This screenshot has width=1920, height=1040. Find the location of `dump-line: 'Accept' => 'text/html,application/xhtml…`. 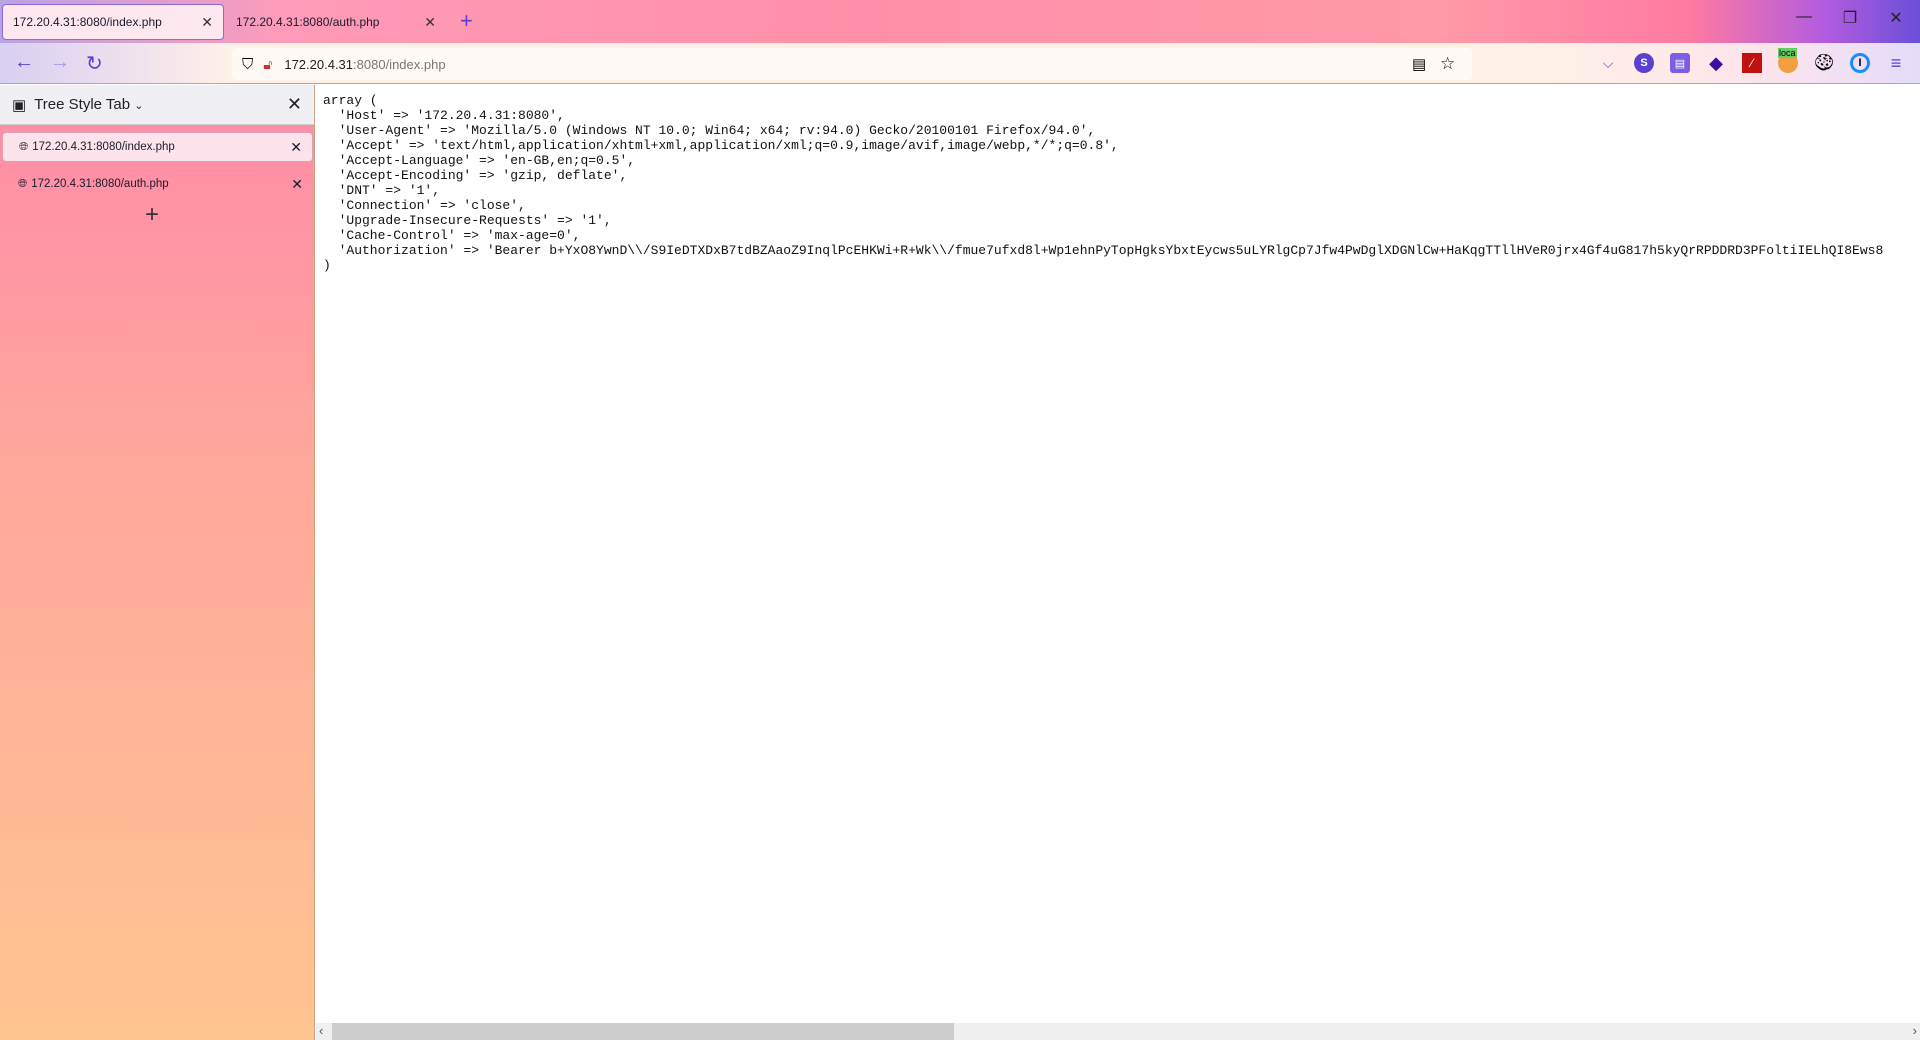

dump-line: 'Accept' => 'text/html,application/xhtml… is located at coordinates (721, 145).